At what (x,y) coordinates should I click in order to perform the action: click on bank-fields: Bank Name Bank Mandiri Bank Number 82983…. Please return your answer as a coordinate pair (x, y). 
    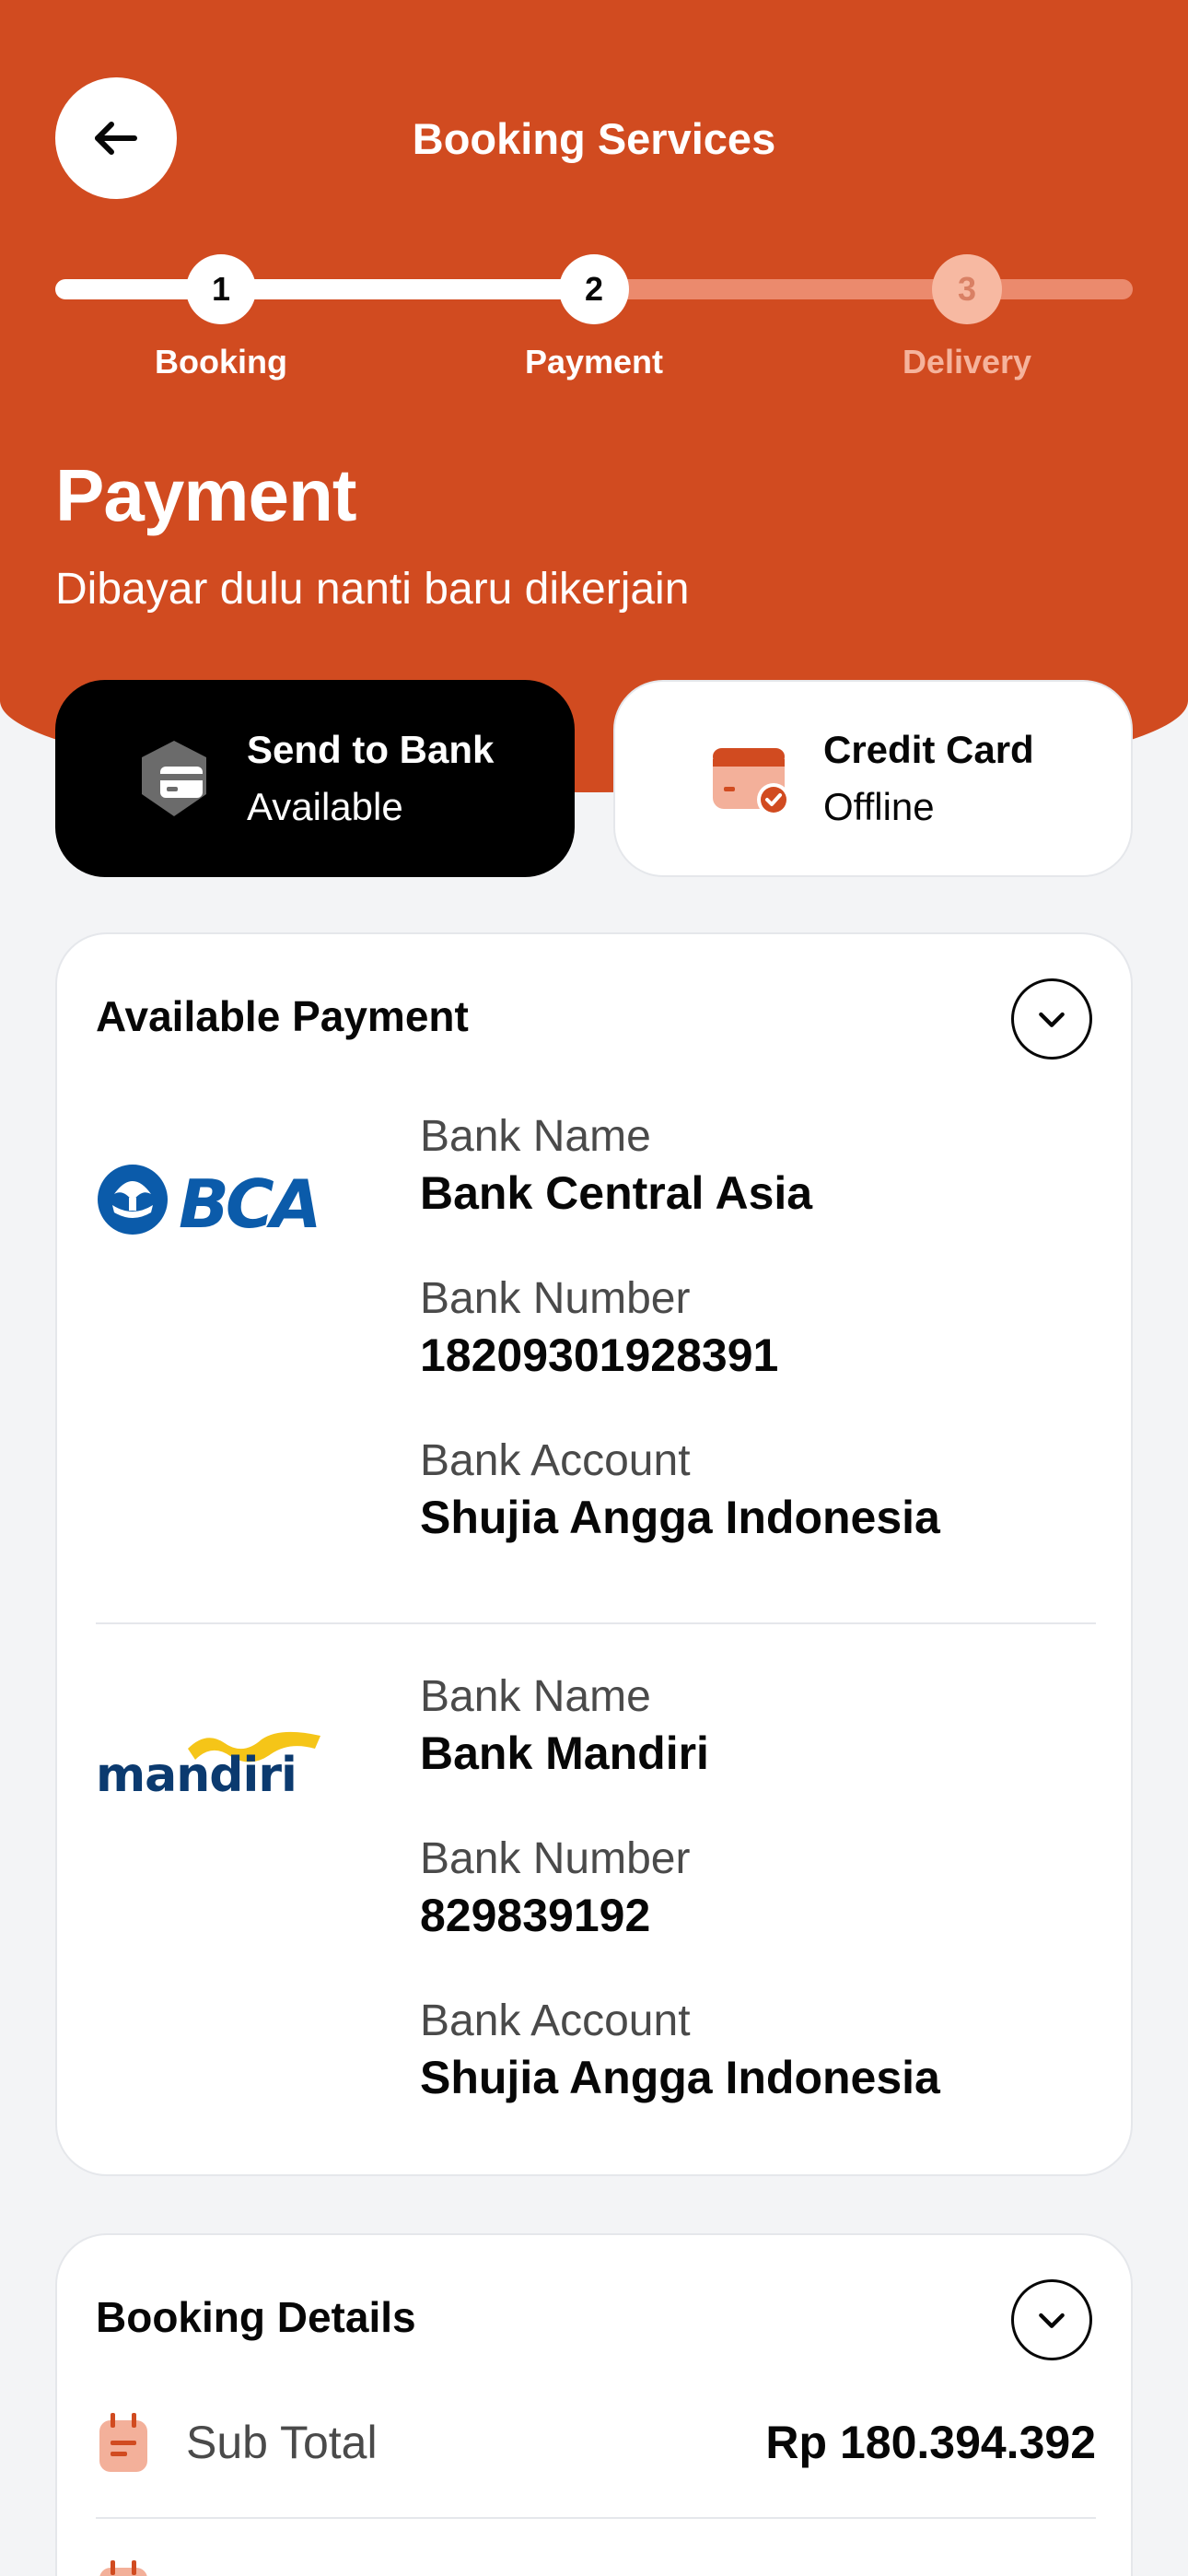
    Looking at the image, I should click on (680, 1913).